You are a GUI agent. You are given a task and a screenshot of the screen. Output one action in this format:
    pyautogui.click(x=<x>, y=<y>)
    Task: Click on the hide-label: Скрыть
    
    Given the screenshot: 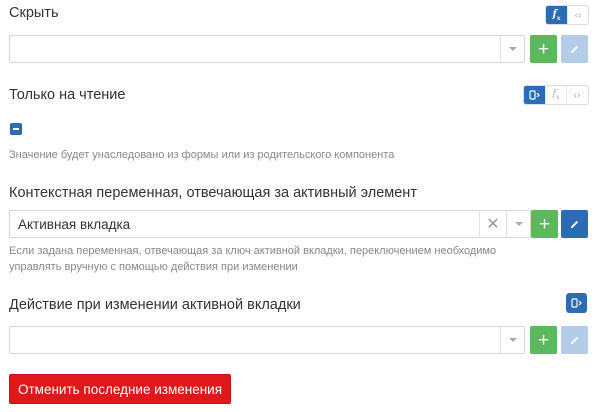 What is the action you would take?
    pyautogui.click(x=34, y=13)
    